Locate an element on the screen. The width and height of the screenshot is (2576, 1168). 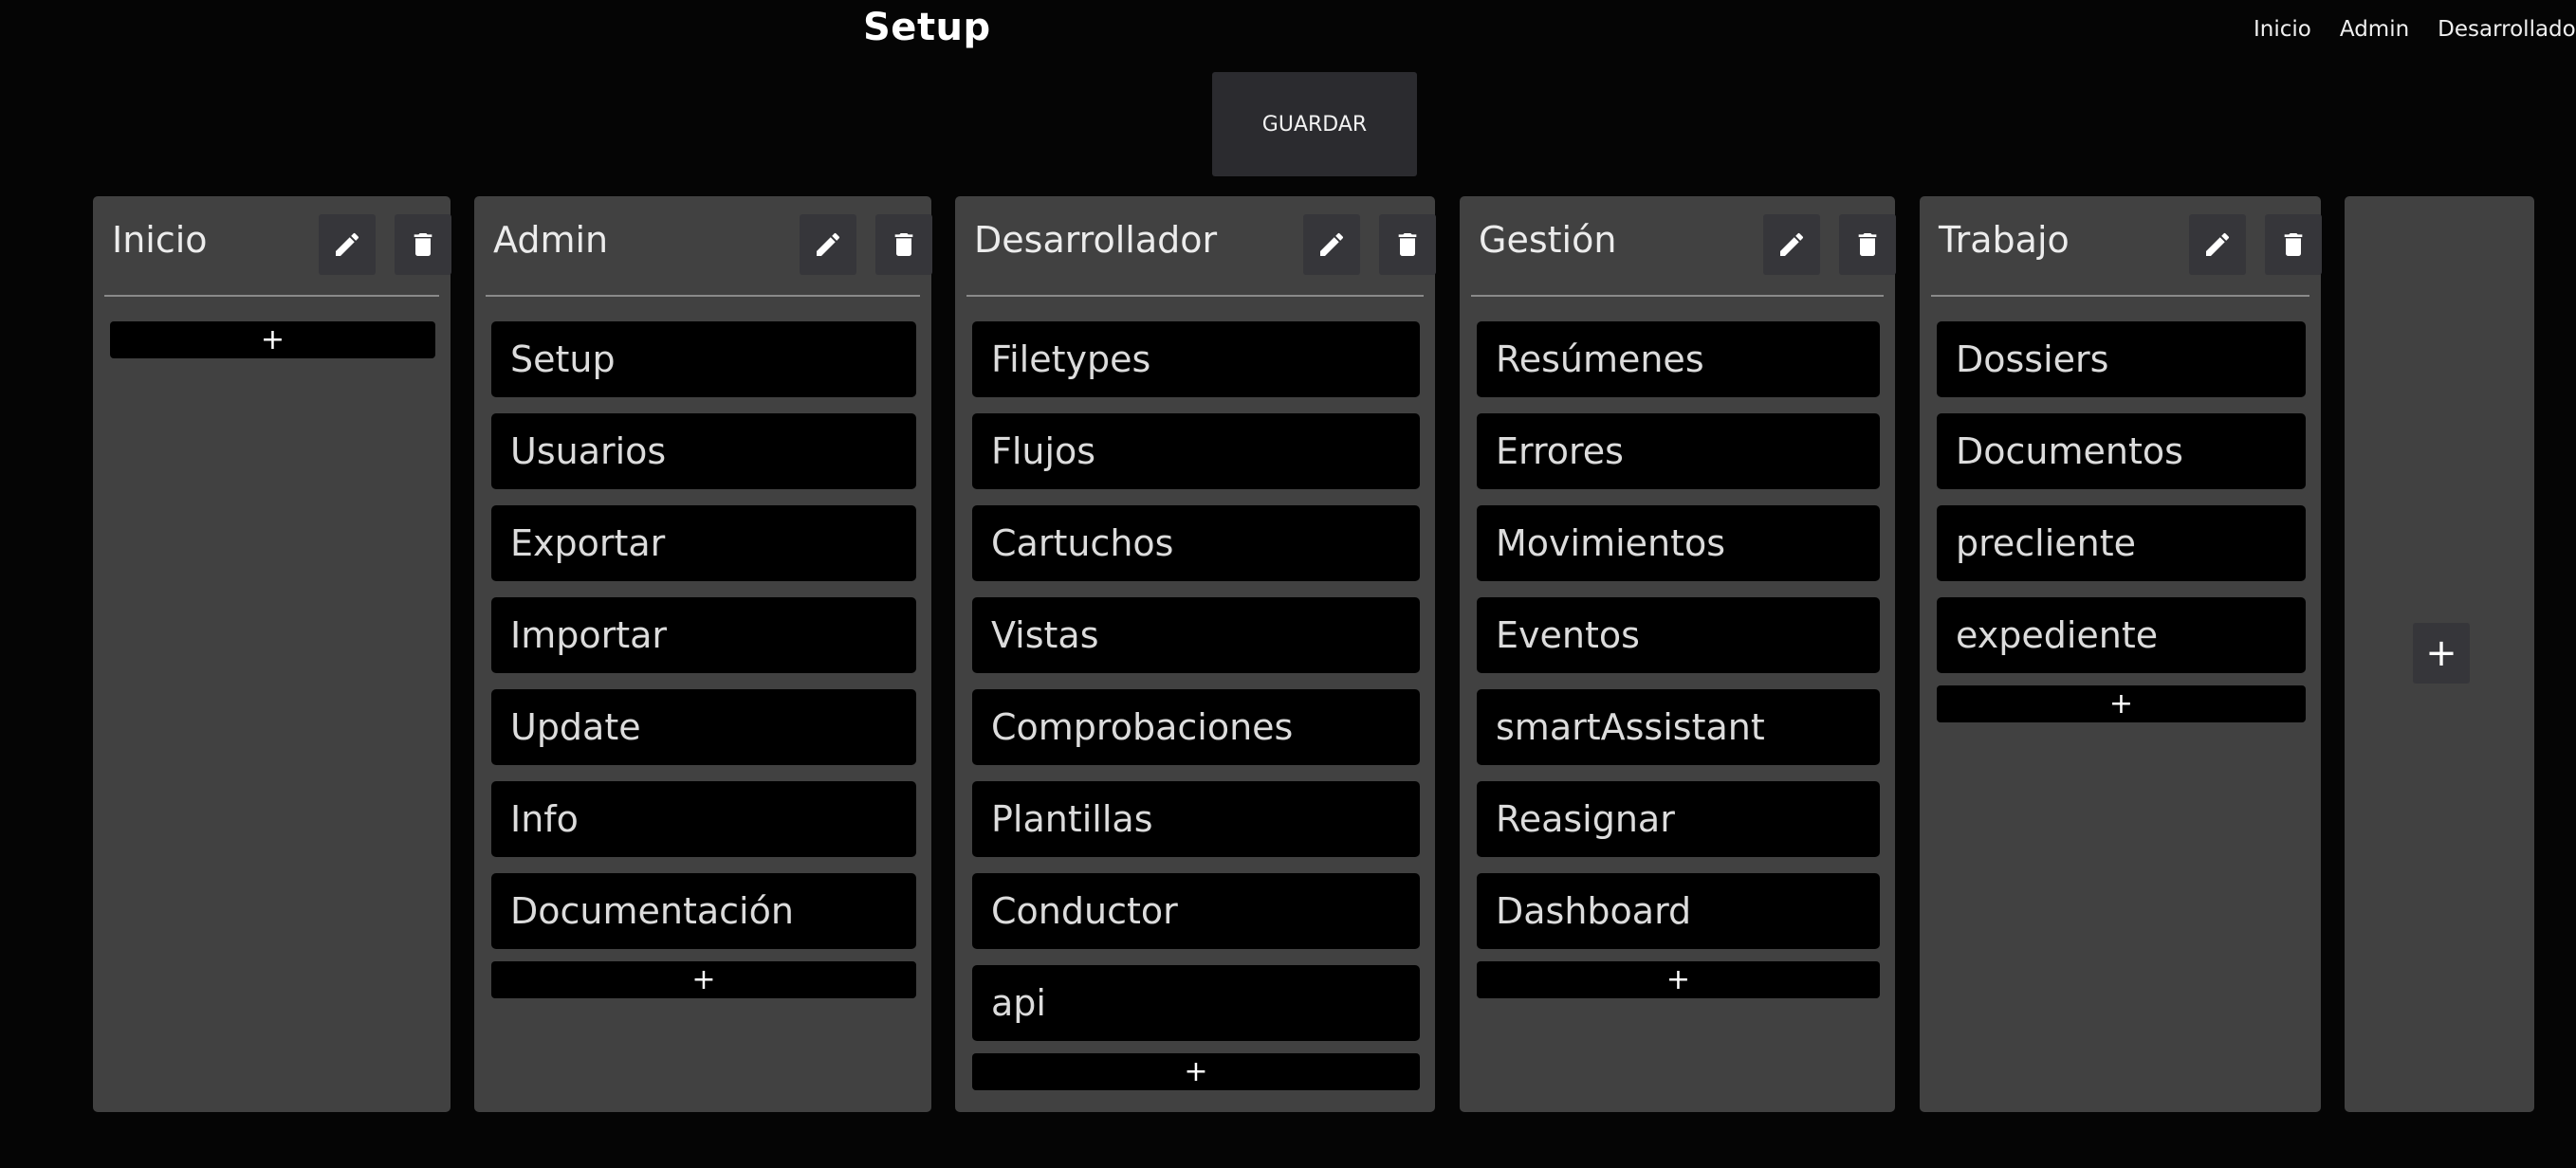
menu-item: Flujos is located at coordinates (1196, 451).